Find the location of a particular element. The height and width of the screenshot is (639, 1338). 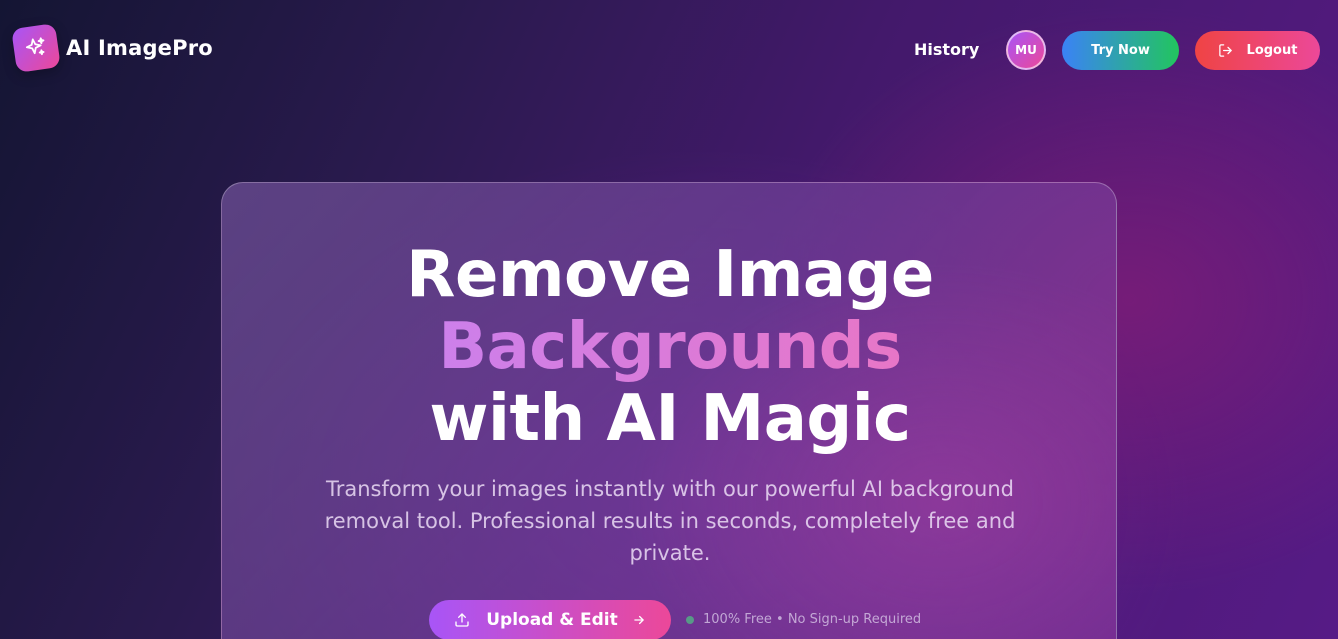

hero-title-line-1: Remove Image is located at coordinates (670, 275).